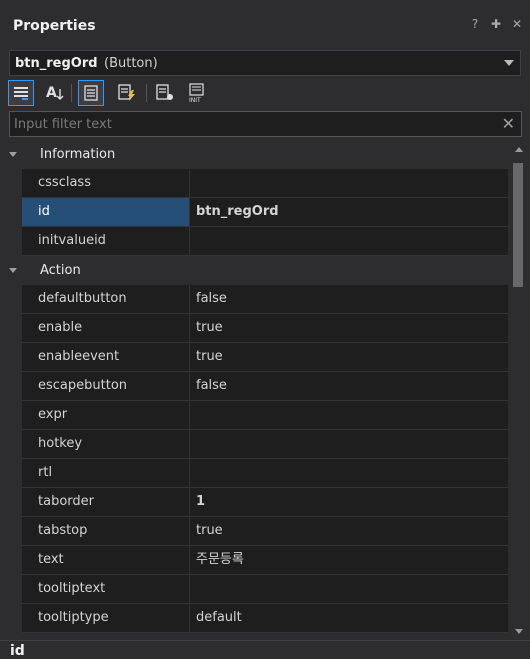 This screenshot has width=530, height=659. Describe the element at coordinates (350, 502) in the screenshot. I see `property-value: 1` at that location.